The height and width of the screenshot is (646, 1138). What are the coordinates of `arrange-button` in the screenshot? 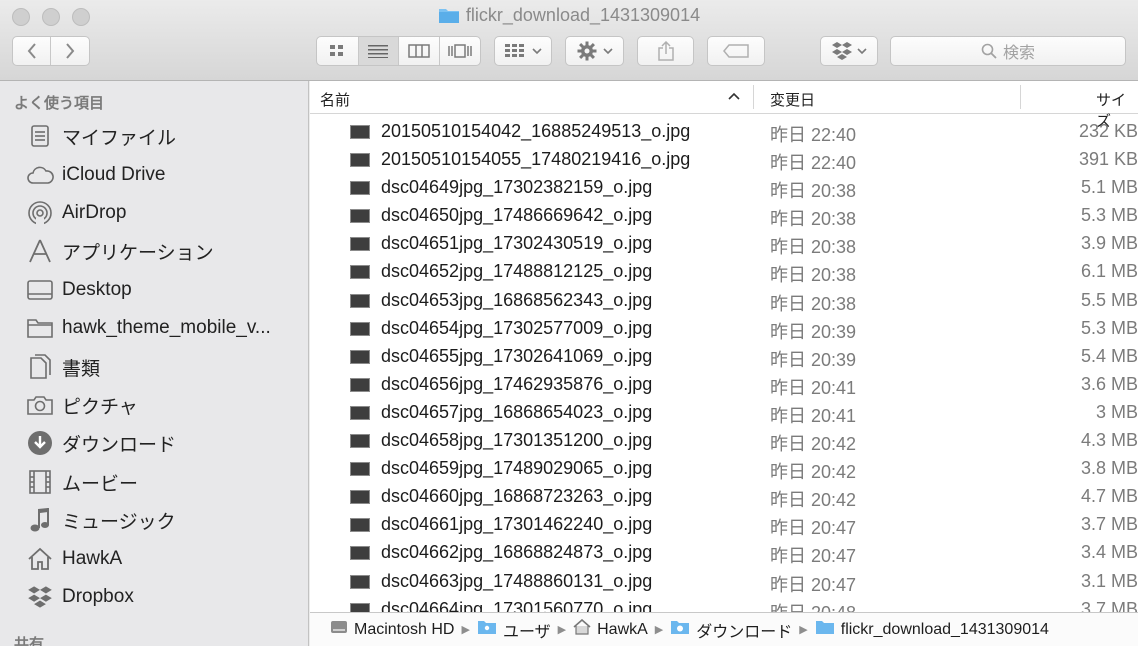 It's located at (523, 51).